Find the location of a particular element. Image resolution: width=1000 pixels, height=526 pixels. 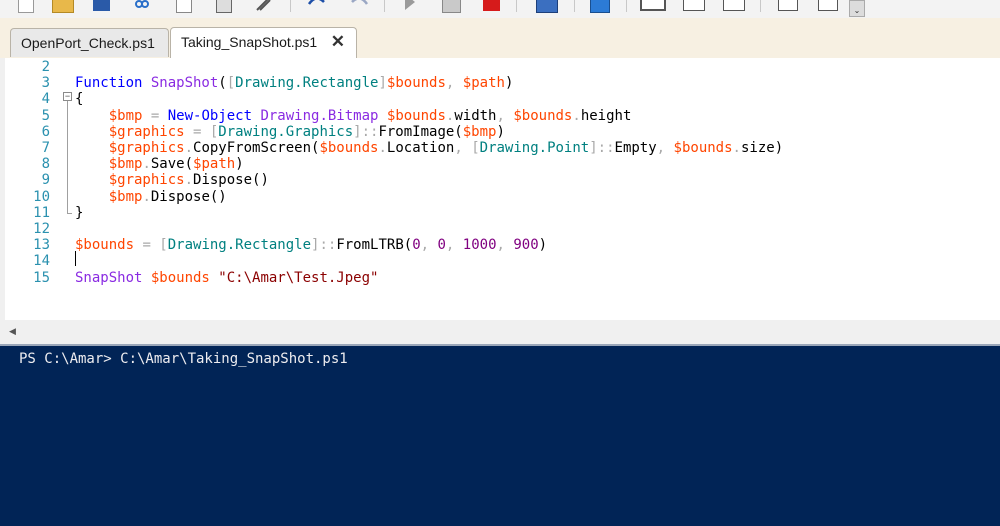

code-line: } is located at coordinates (79, 213).